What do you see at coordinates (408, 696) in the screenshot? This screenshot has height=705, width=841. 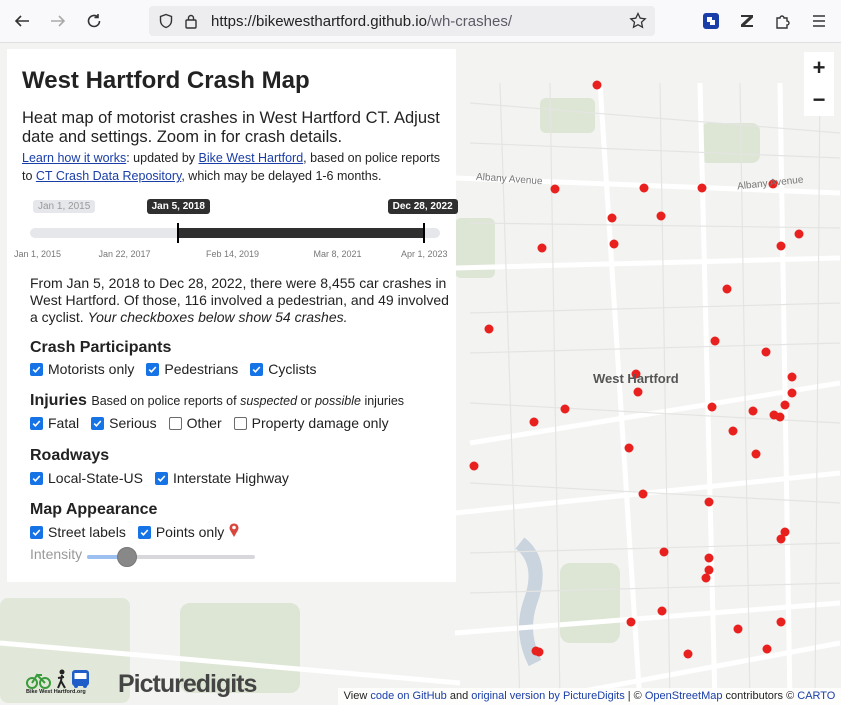 I see `github-link: code on GitHub` at bounding box center [408, 696].